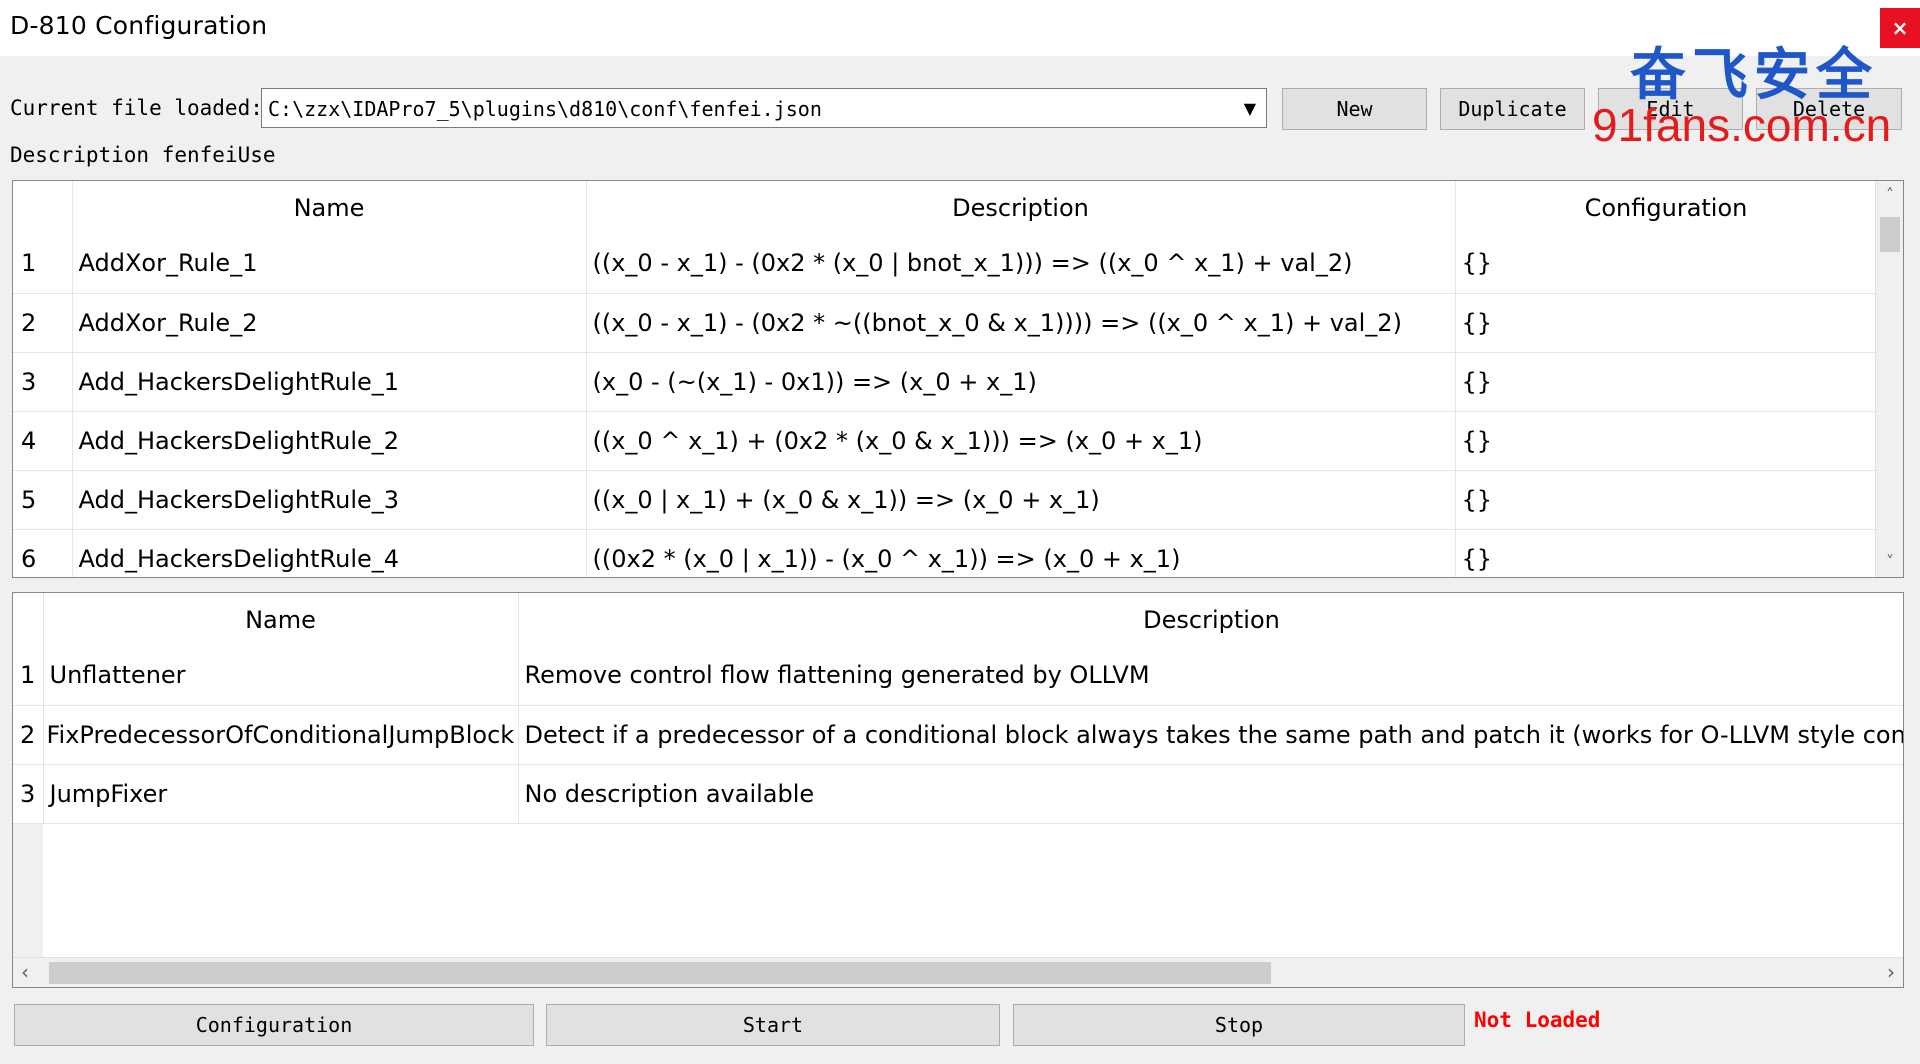 The image size is (1920, 1064). I want to click on table-row: 3 JumpFixer No description available, so click(958, 794).